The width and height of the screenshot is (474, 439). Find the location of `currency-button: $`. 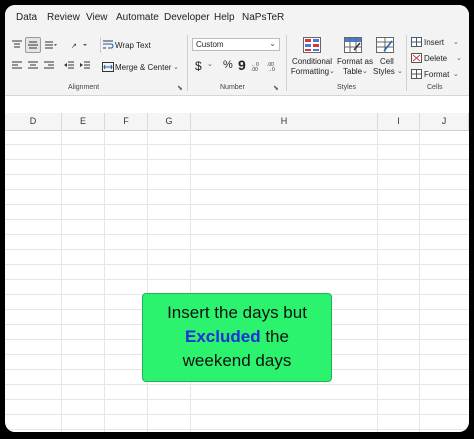

currency-button: $ is located at coordinates (198, 66).